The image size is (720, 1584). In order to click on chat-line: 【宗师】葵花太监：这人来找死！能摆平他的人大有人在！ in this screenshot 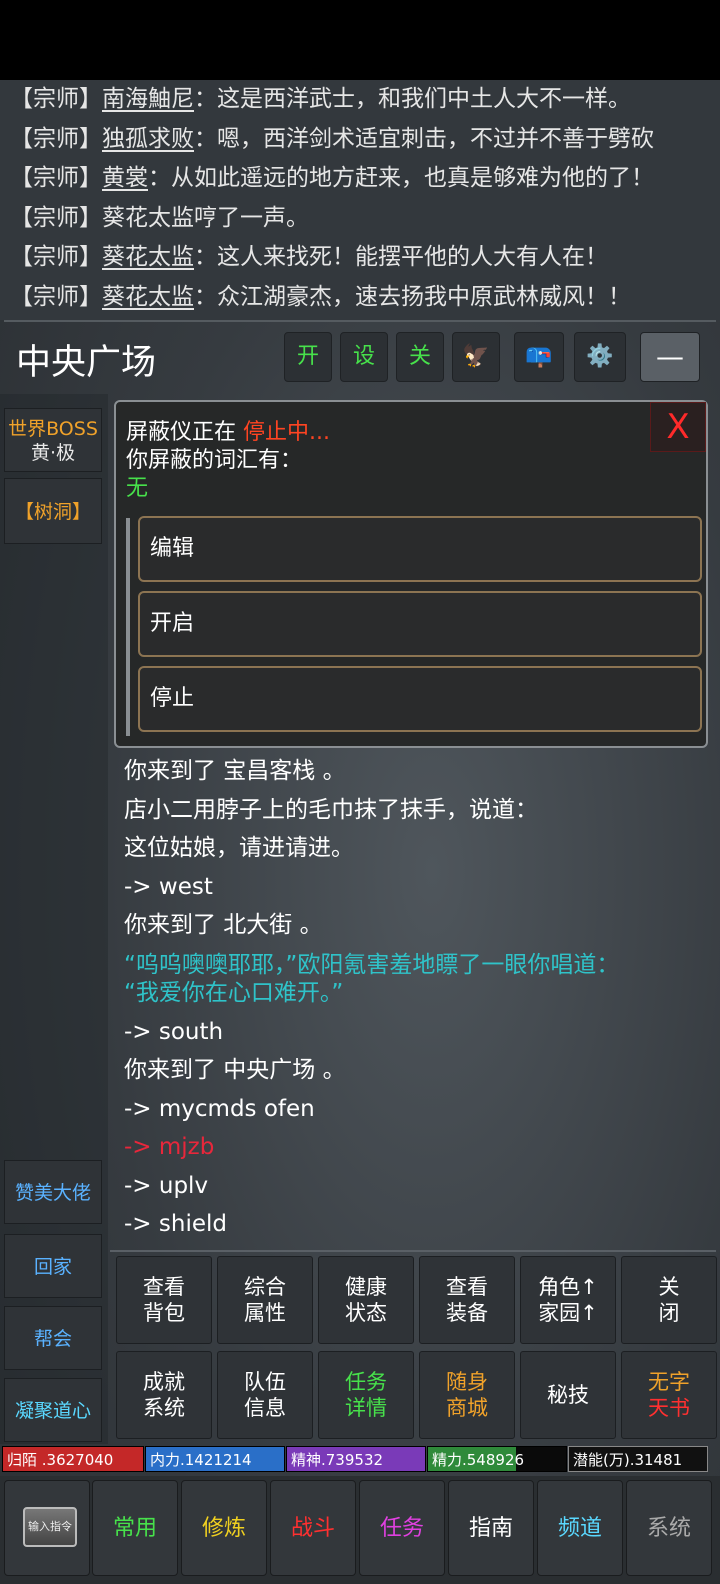, I will do `click(309, 257)`.